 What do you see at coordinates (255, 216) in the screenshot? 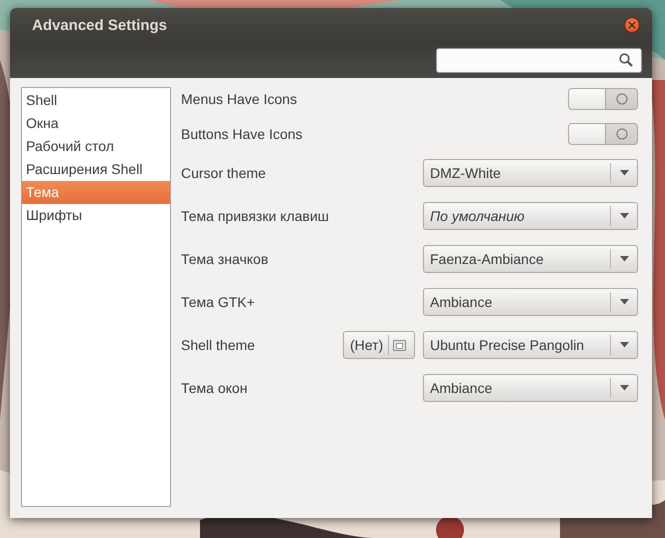
I see `setting-label: Тема привязки клавиш` at bounding box center [255, 216].